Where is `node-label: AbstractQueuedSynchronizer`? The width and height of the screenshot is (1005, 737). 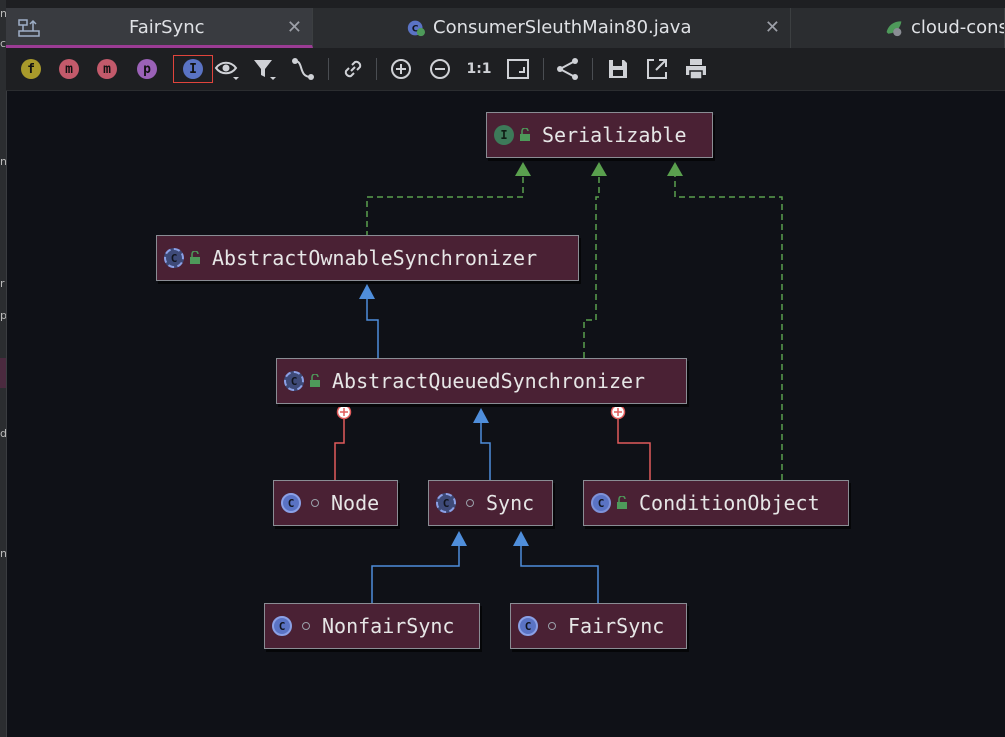 node-label: AbstractQueuedSynchronizer is located at coordinates (489, 381).